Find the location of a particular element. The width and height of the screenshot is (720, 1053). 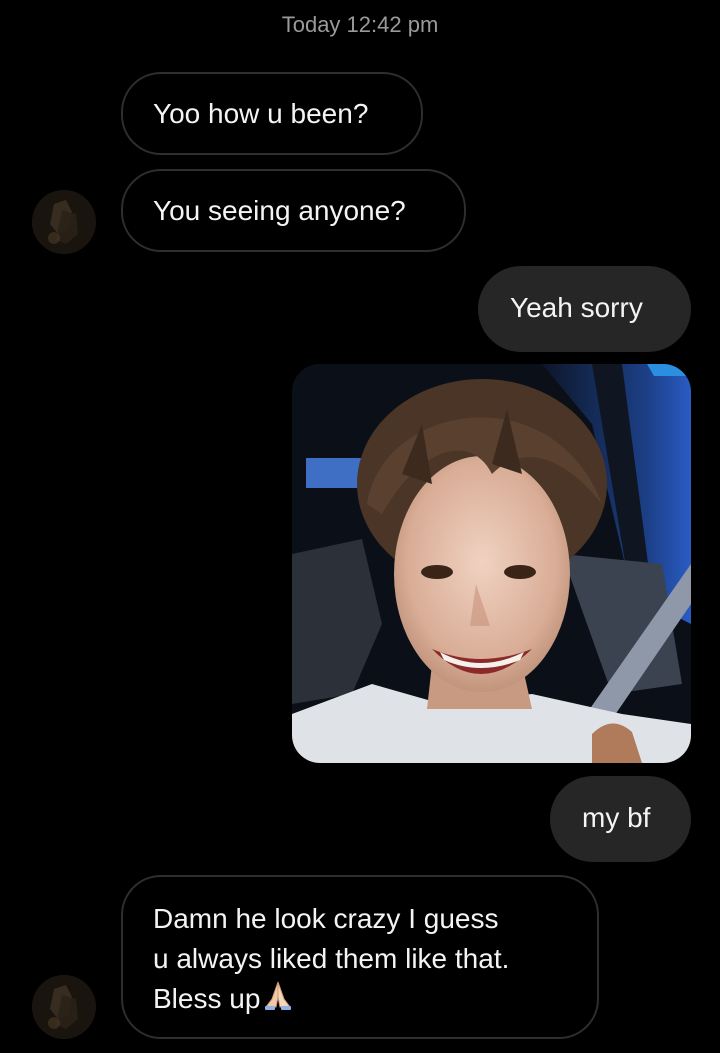

incoming-message-bubble: Yoo how u been? is located at coordinates (272, 113).